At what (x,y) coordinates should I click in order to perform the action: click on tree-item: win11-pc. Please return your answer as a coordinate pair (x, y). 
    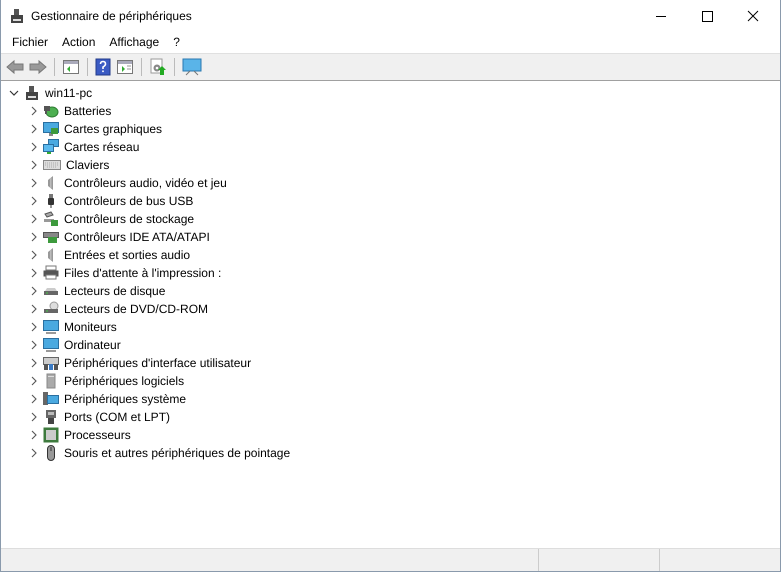
    Looking at the image, I should click on (68, 93).